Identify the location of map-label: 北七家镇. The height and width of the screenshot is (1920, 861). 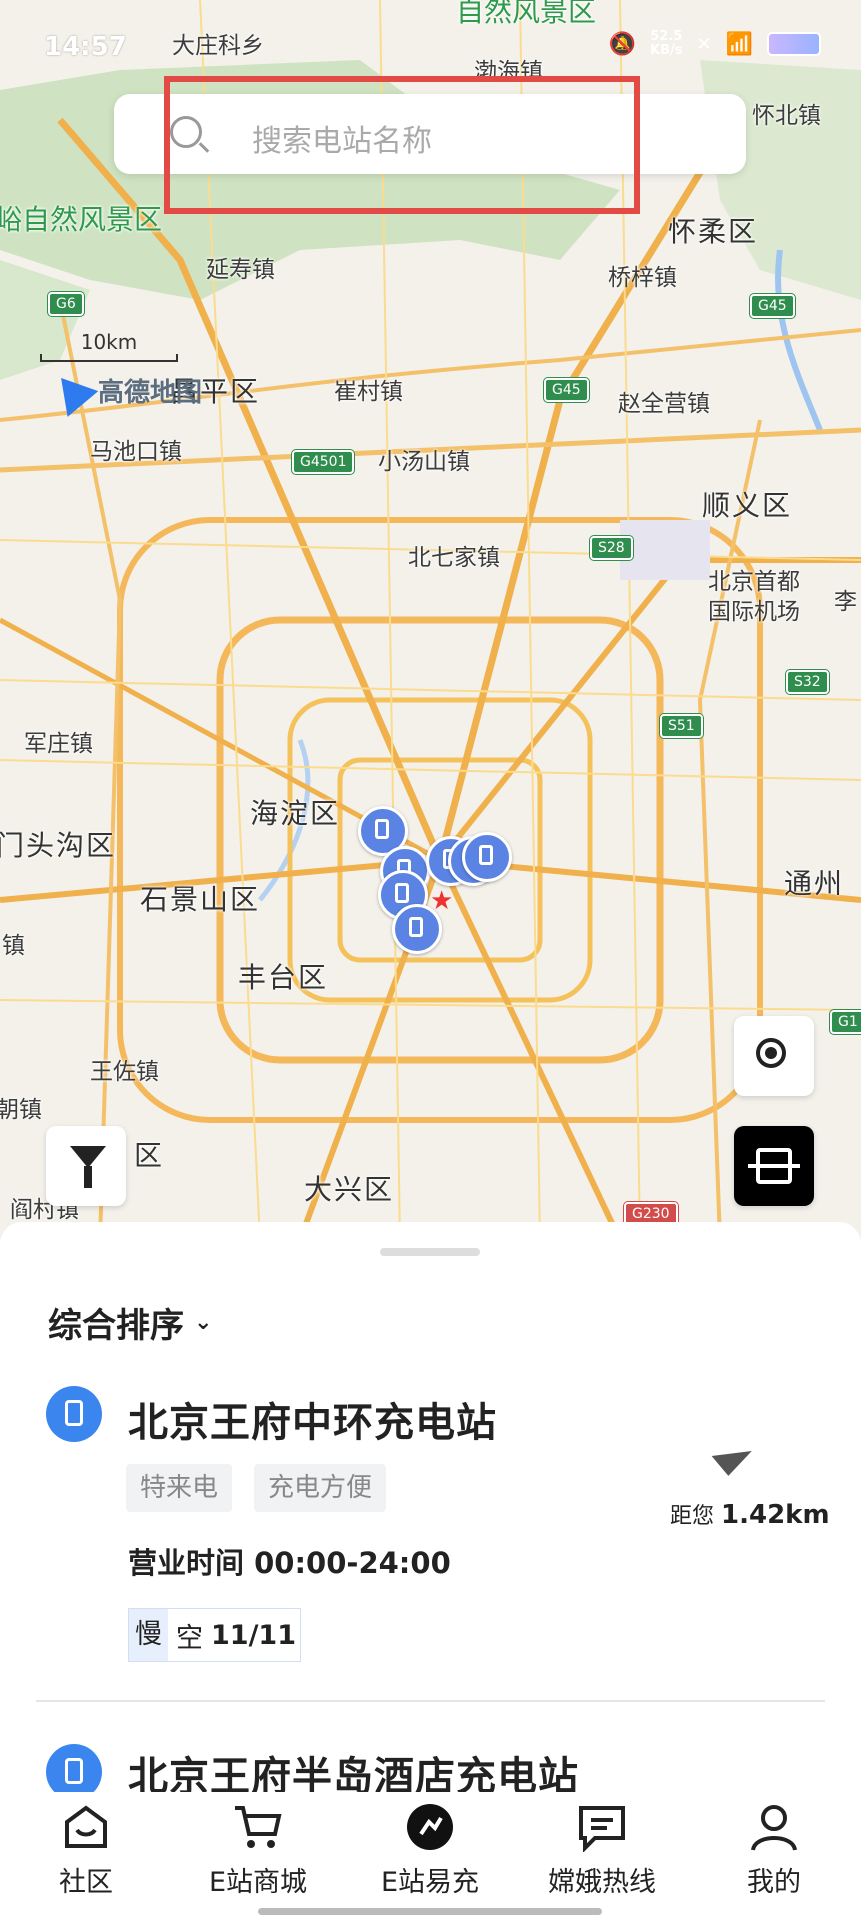
(454, 558).